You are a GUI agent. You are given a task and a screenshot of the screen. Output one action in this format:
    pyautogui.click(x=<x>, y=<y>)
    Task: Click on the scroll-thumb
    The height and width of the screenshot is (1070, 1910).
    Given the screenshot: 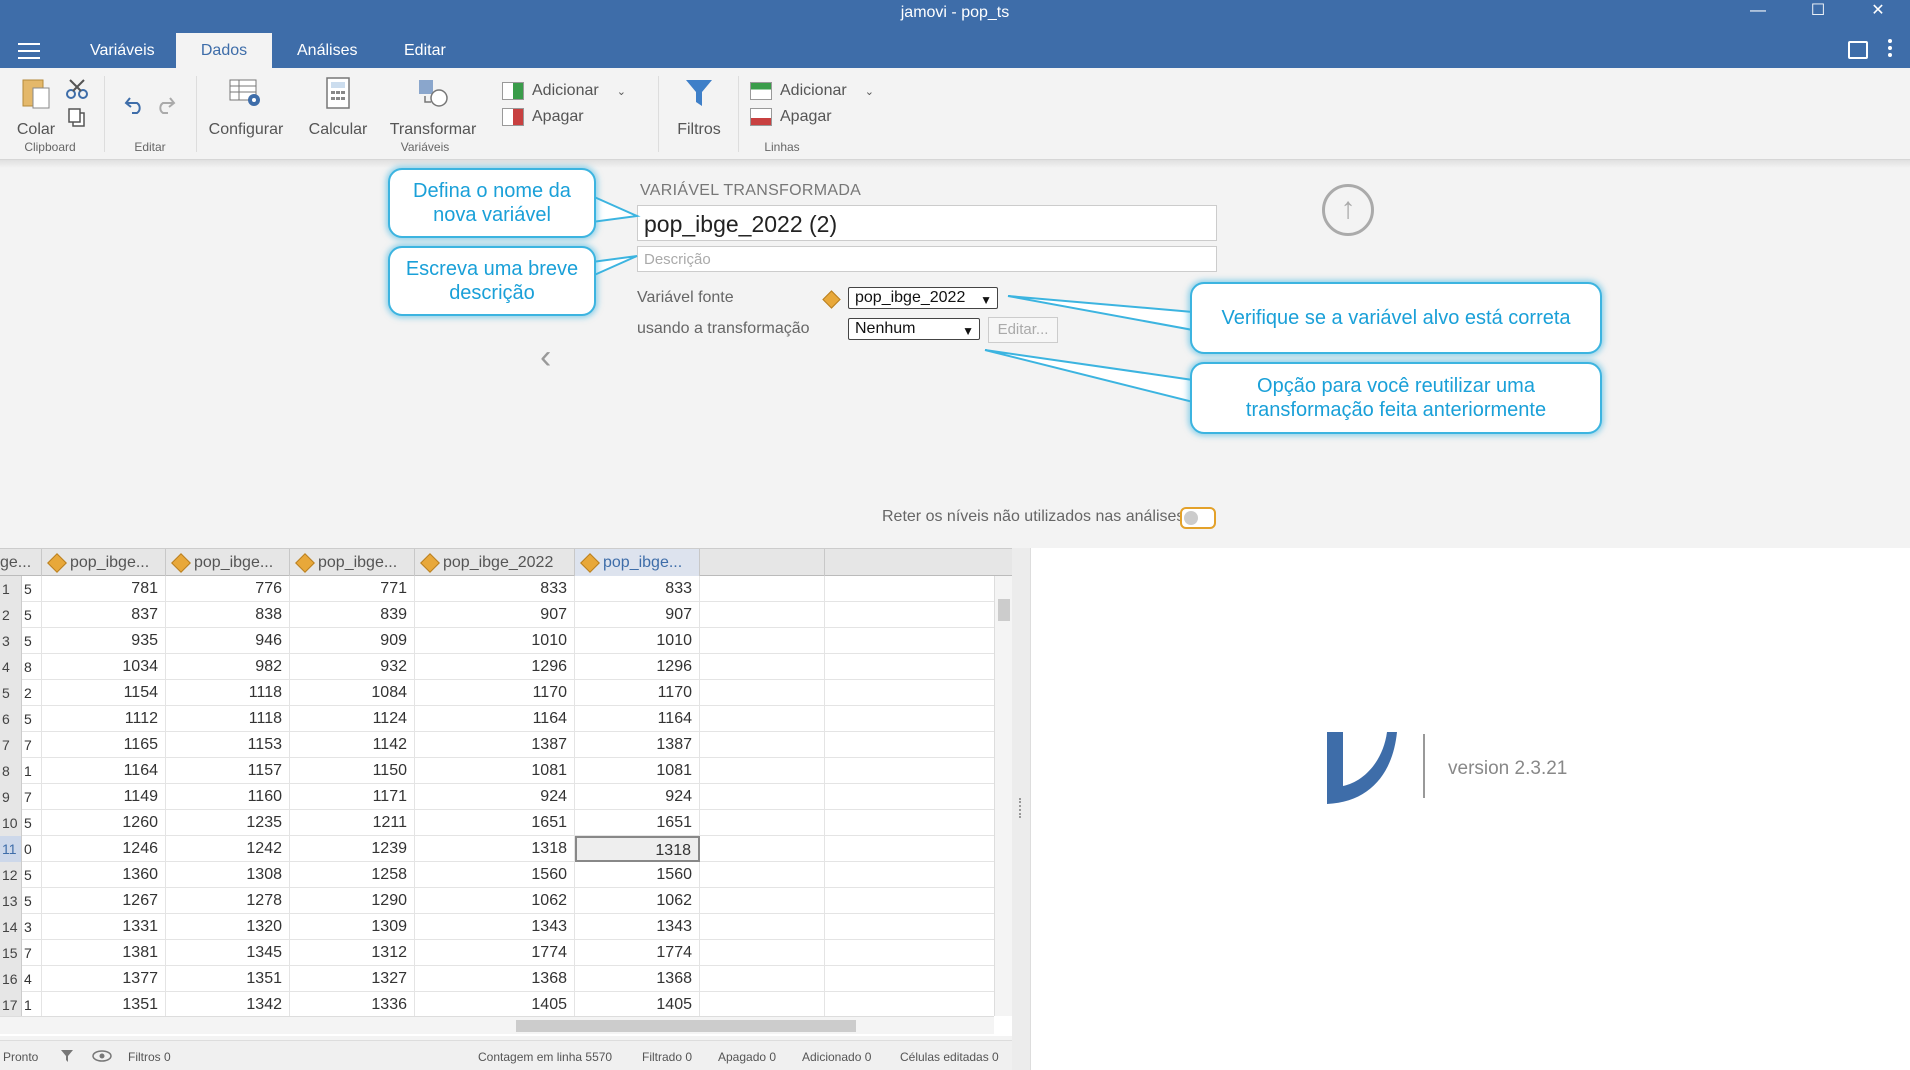 What is the action you would take?
    pyautogui.click(x=686, y=1026)
    